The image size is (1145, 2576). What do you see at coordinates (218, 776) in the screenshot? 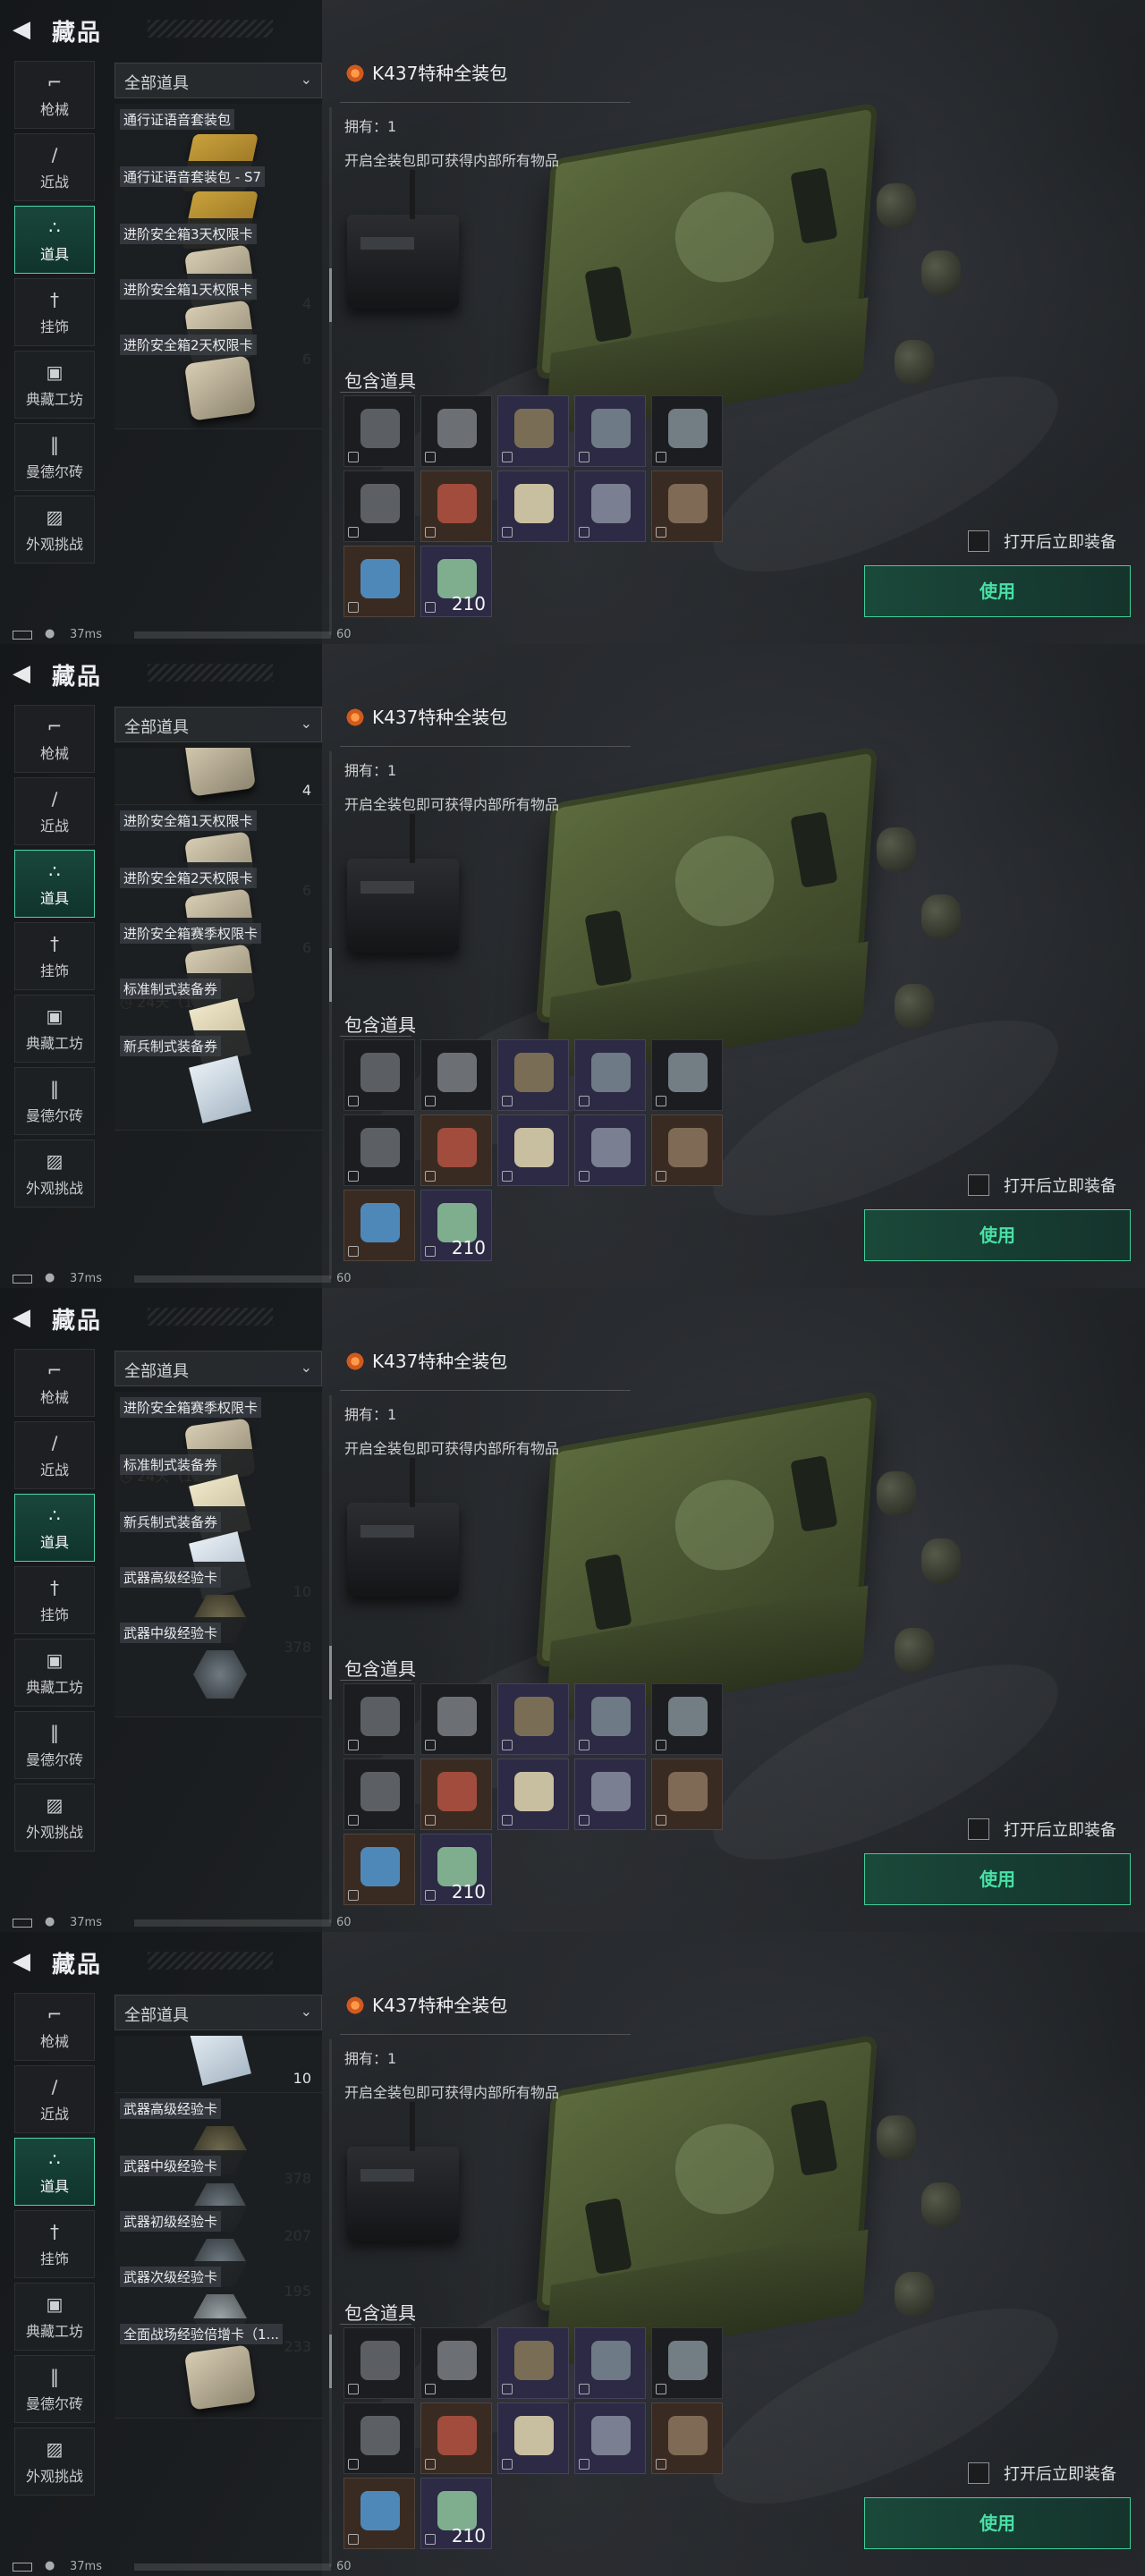
I see `list-item: 4` at bounding box center [218, 776].